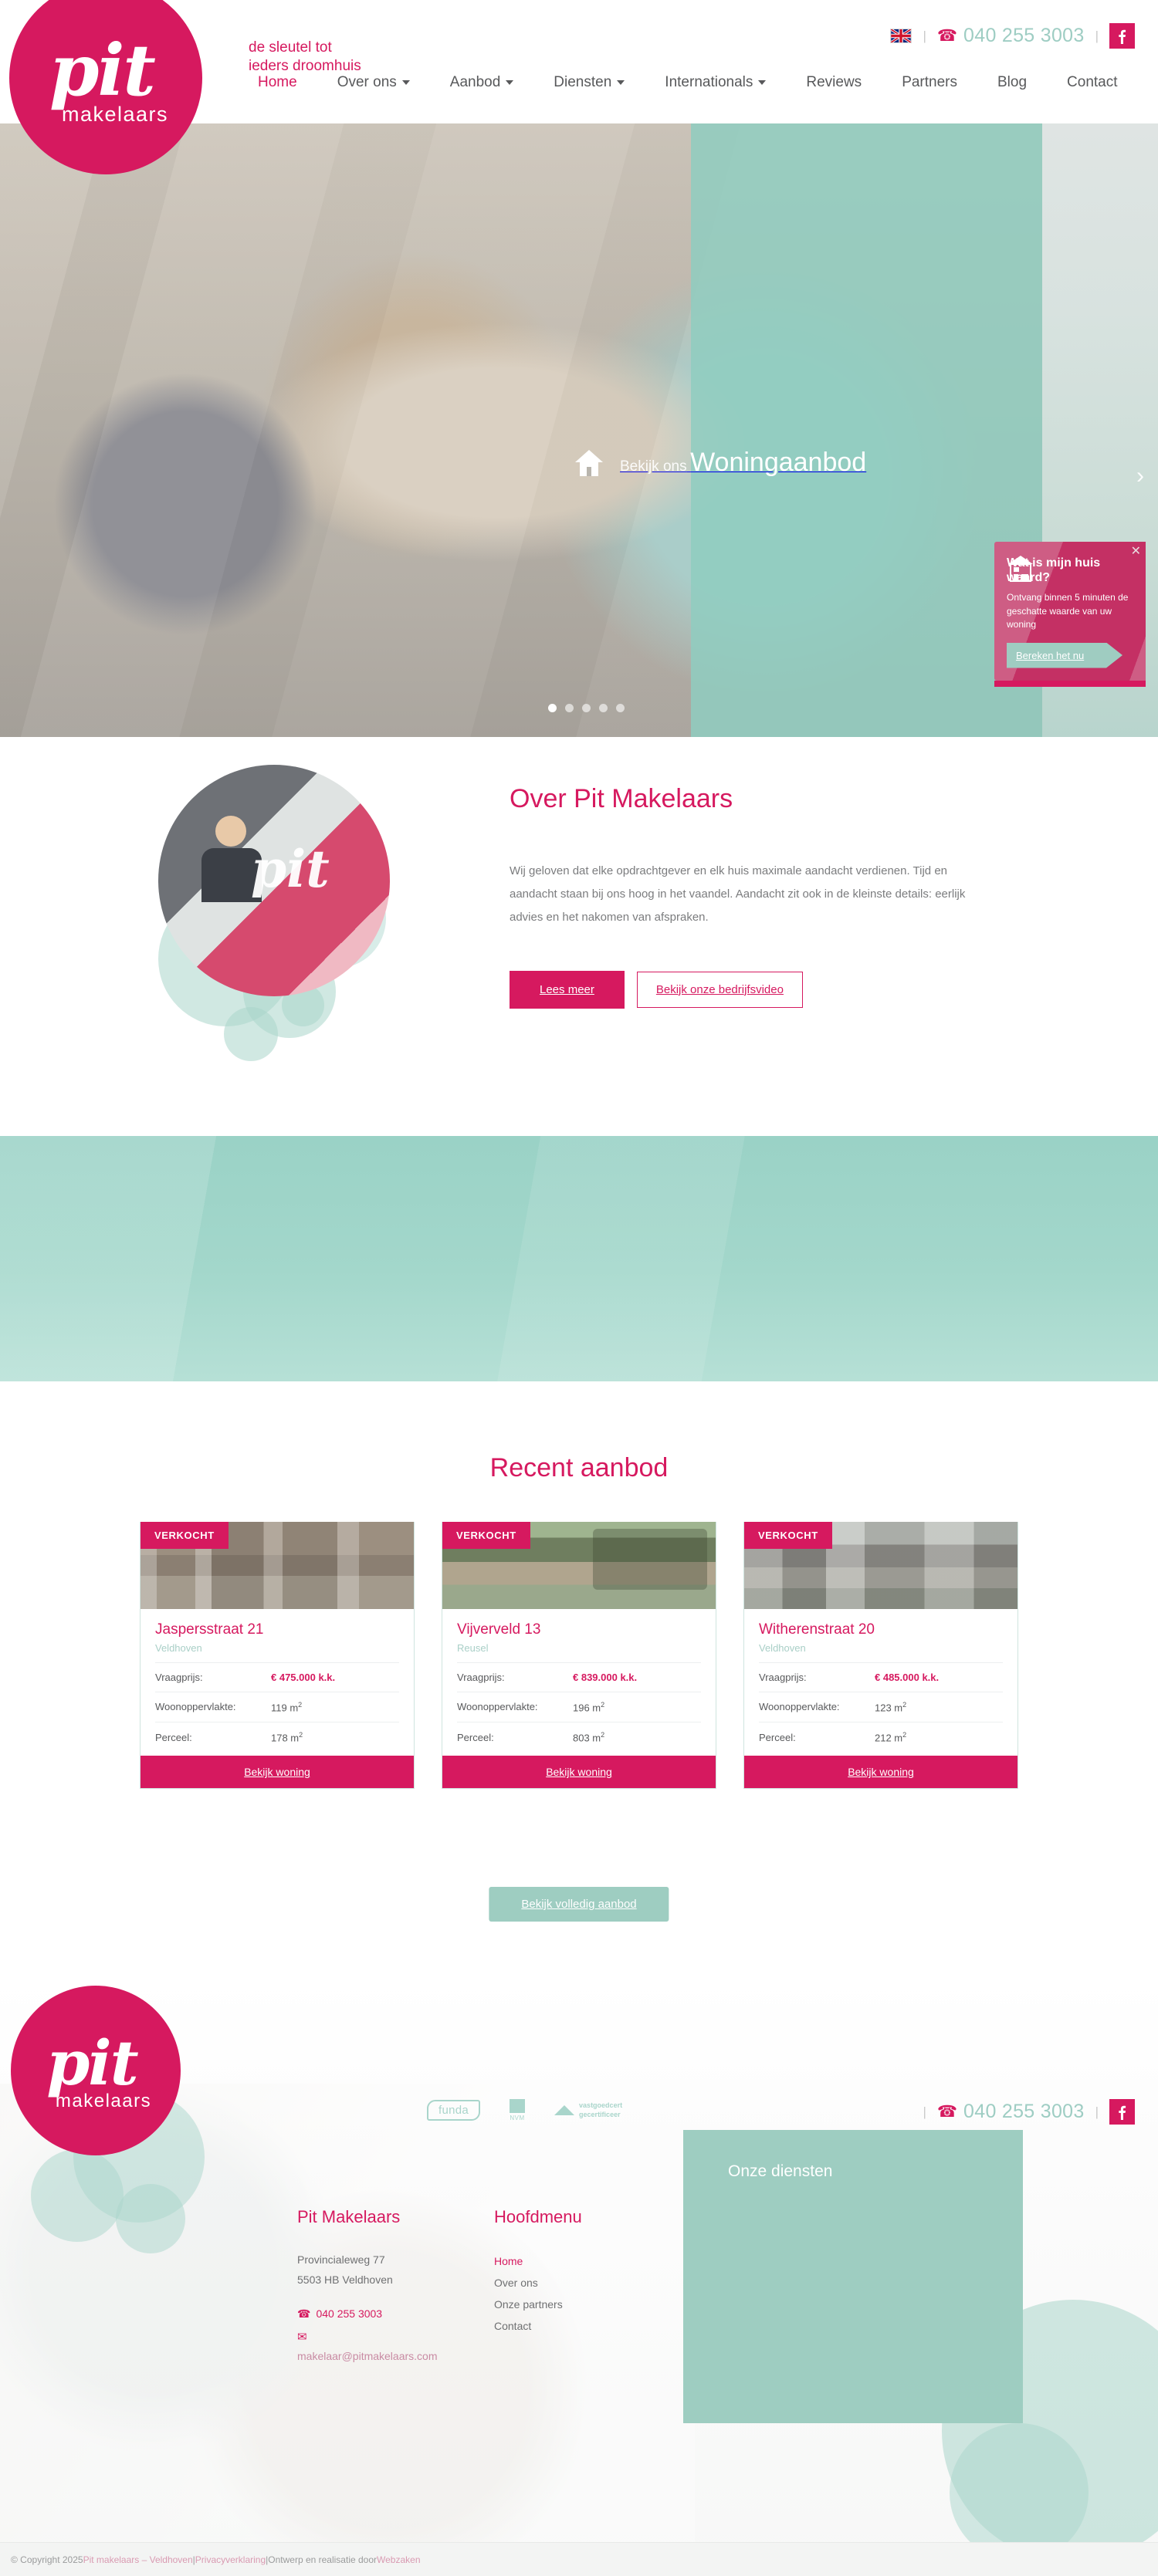 This screenshot has height=2576, width=1158. I want to click on nav-item-reviews: Reviews, so click(834, 82).